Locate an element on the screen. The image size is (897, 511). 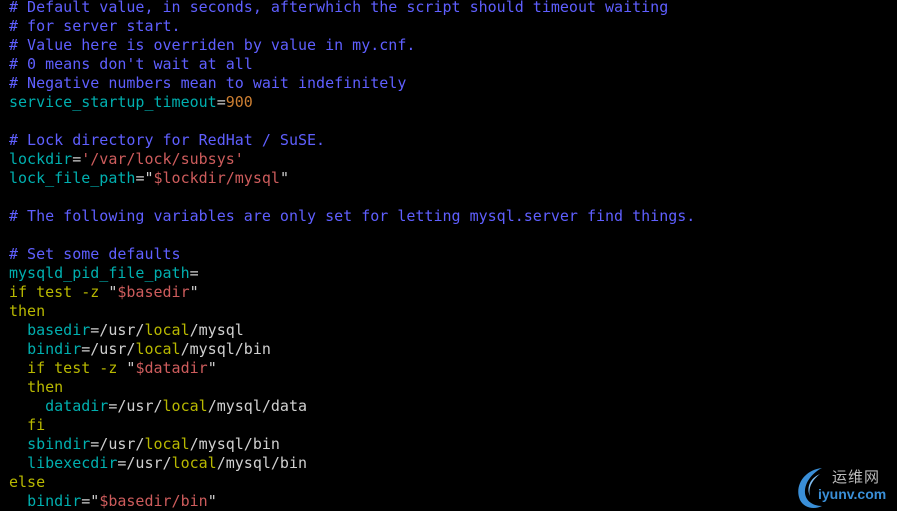
code-token-var: service_startup_timeout is located at coordinates (113, 102).